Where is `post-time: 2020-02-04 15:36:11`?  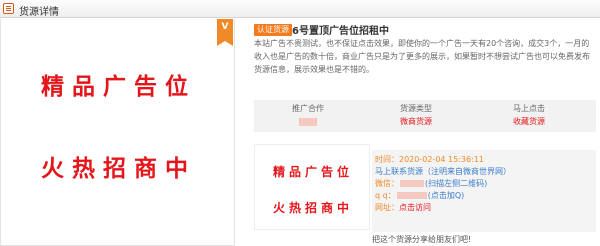 post-time: 2020-02-04 15:36:11 is located at coordinates (441, 159).